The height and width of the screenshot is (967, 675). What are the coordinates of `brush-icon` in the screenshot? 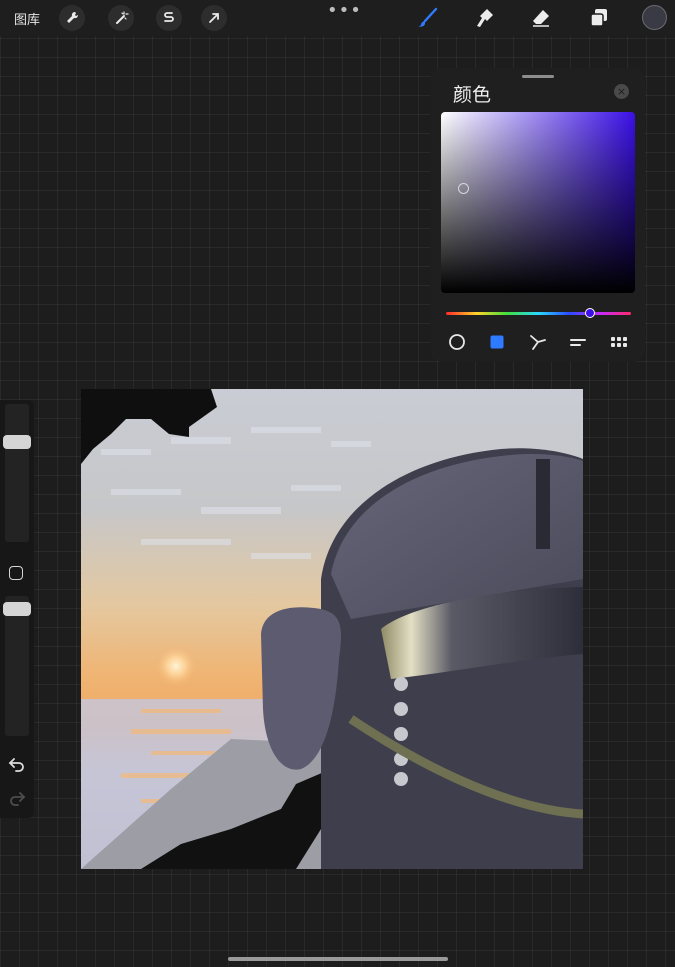 It's located at (429, 18).